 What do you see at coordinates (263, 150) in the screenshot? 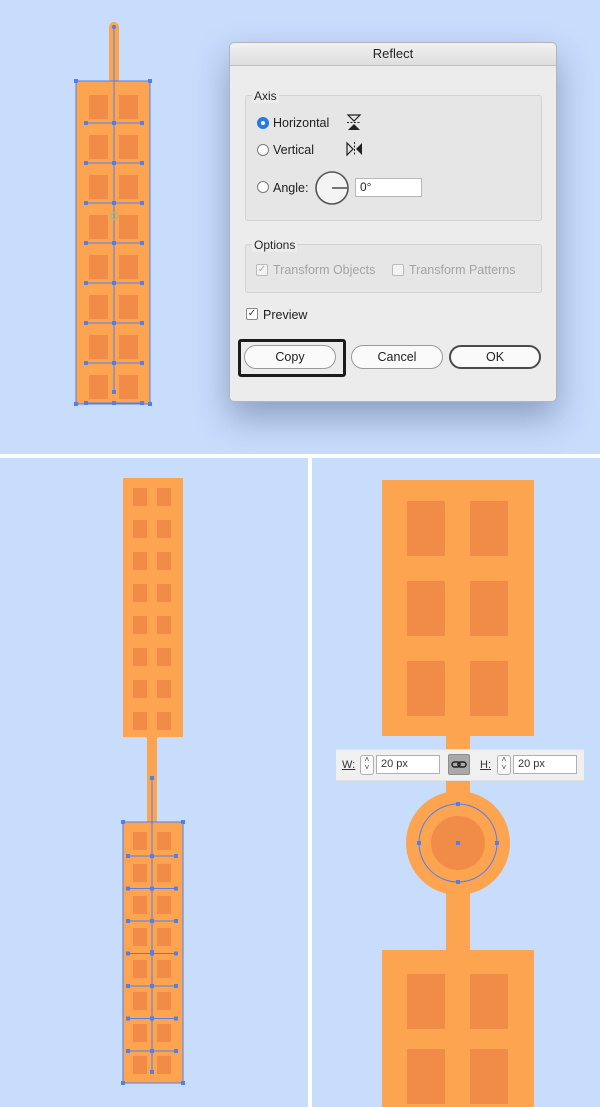
I see `vertical-radio` at bounding box center [263, 150].